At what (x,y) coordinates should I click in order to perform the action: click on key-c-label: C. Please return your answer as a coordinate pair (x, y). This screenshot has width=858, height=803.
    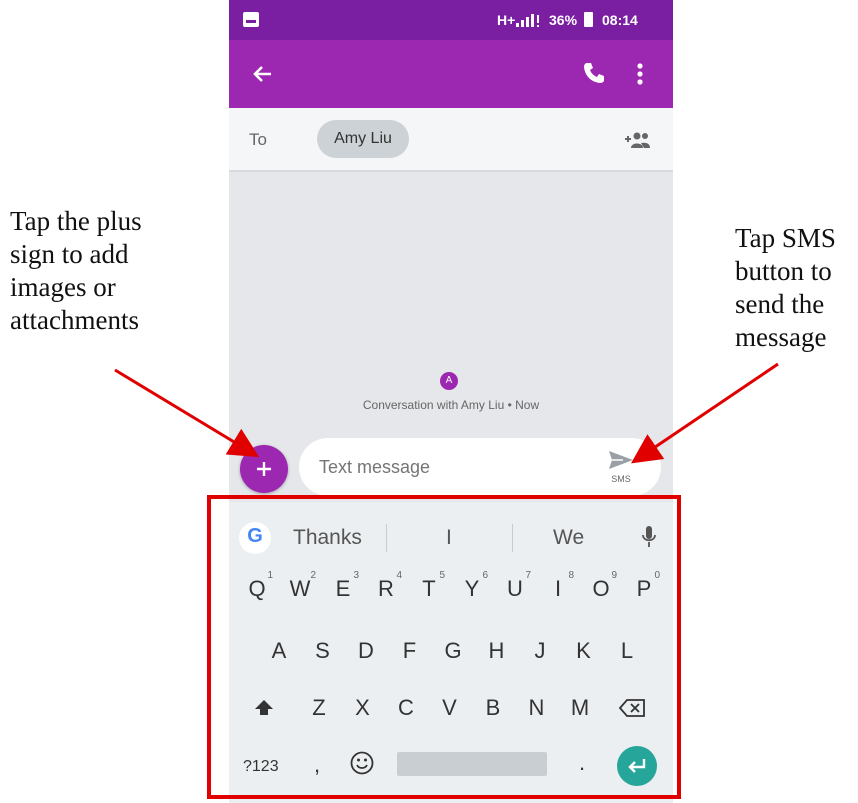
    Looking at the image, I should click on (406, 707).